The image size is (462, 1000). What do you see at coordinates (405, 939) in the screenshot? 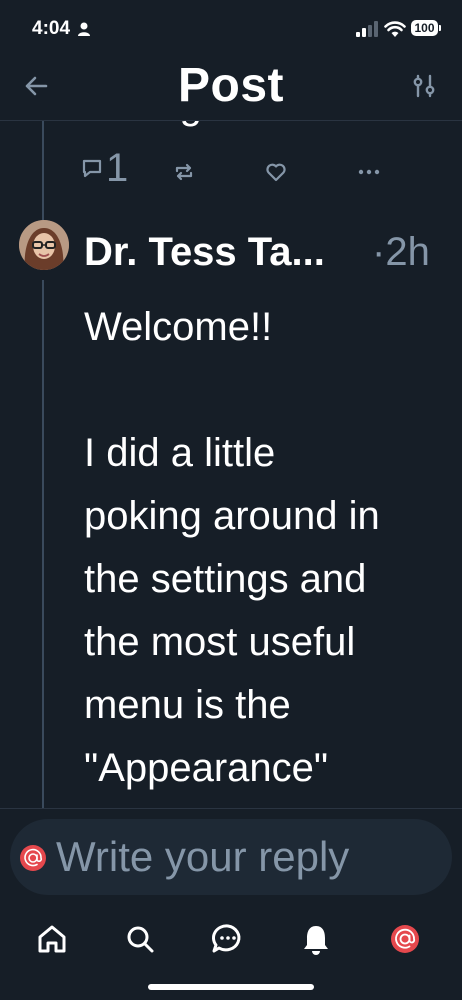
I see `profile-avatar` at bounding box center [405, 939].